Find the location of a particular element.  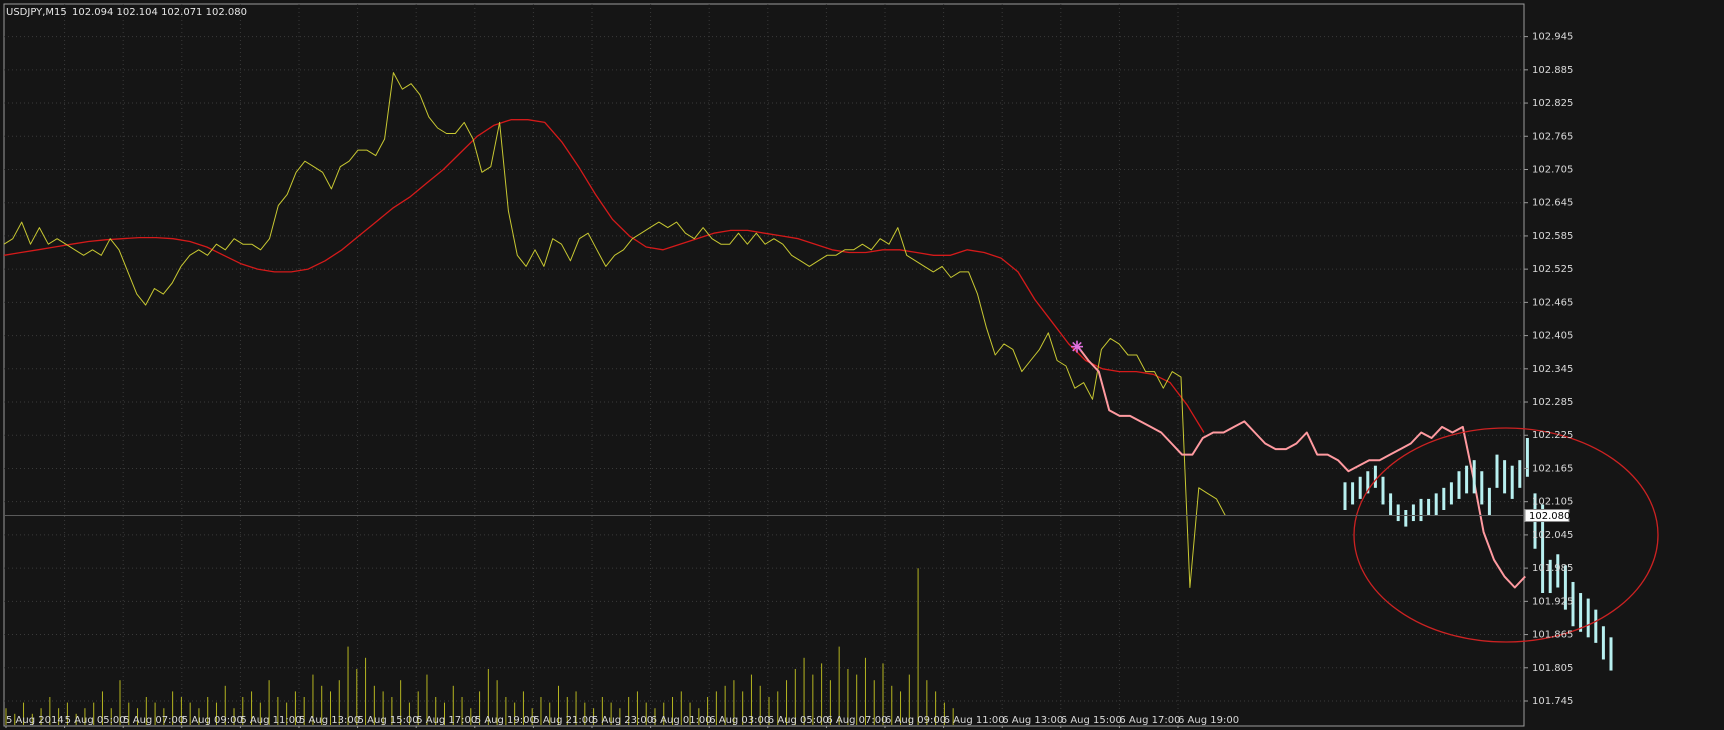

price-tick-label: 102.105 is located at coordinates (1552, 502).